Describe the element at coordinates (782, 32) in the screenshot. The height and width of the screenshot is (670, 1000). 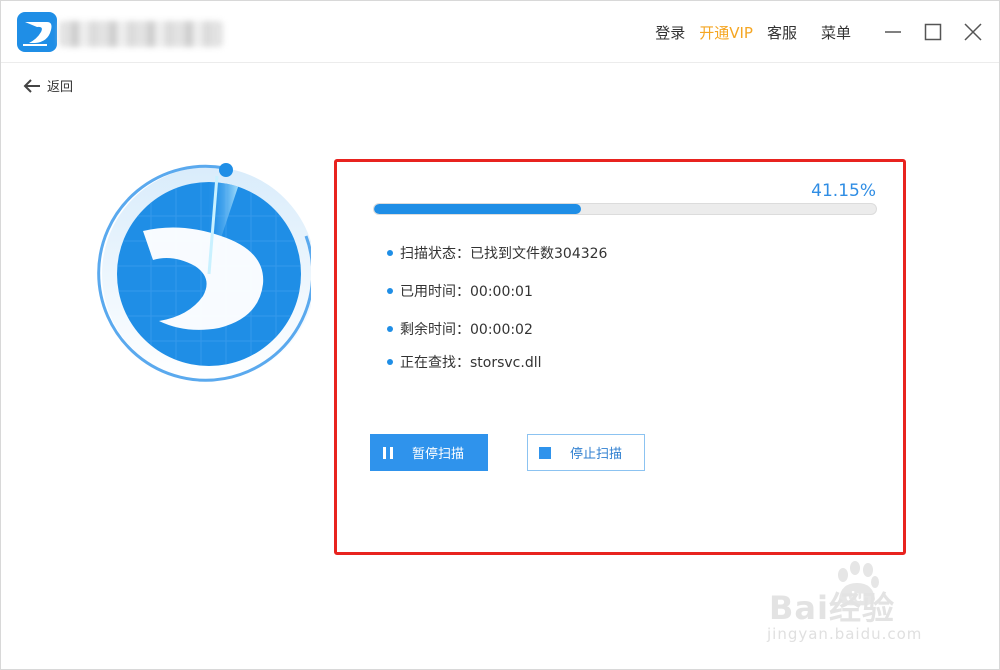
I see `support-link: 客服` at that location.